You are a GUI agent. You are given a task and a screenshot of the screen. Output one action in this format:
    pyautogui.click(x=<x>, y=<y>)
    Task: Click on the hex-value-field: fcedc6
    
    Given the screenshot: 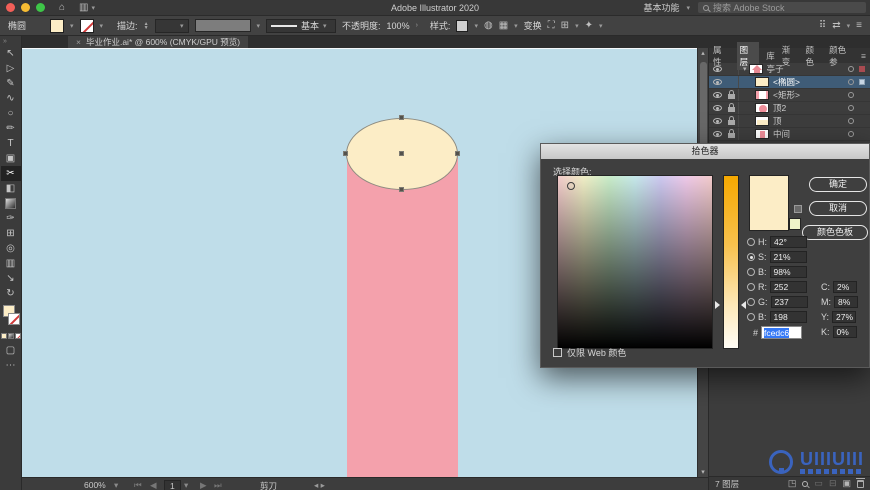 What is the action you would take?
    pyautogui.click(x=782, y=332)
    